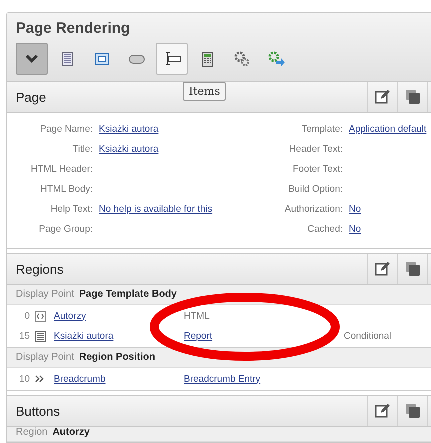  What do you see at coordinates (24, 379) in the screenshot?
I see `sequence-number: 10` at bounding box center [24, 379].